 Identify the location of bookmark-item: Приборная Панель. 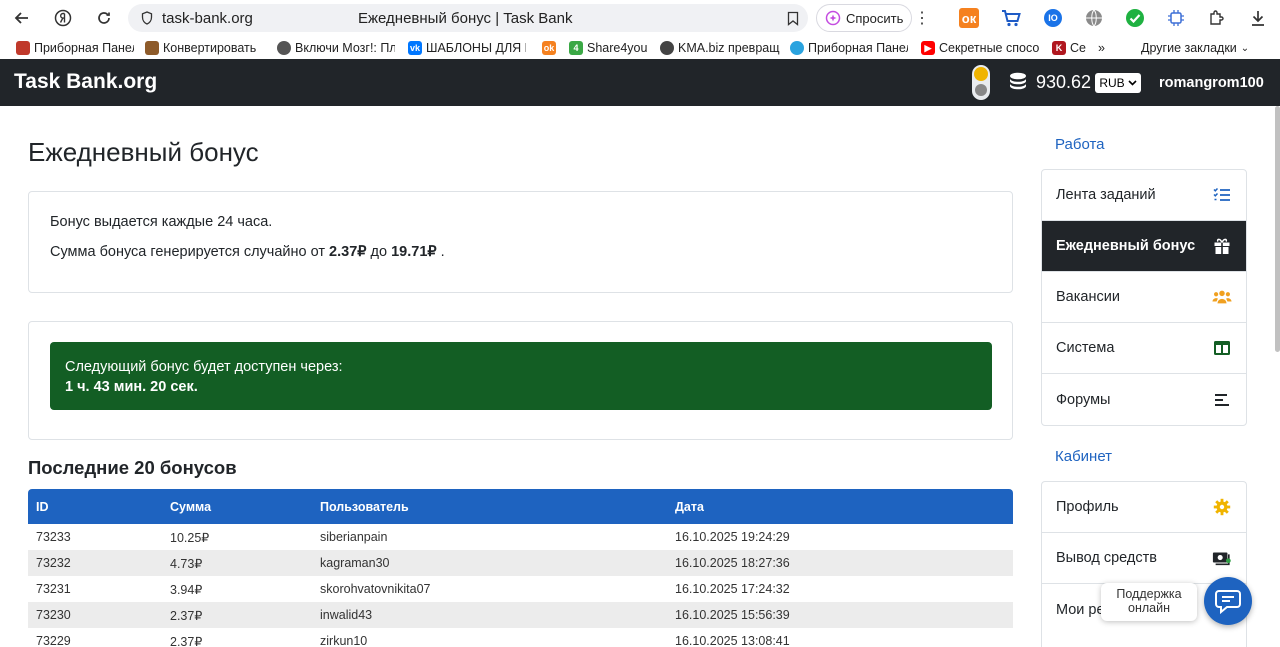
(75, 48).